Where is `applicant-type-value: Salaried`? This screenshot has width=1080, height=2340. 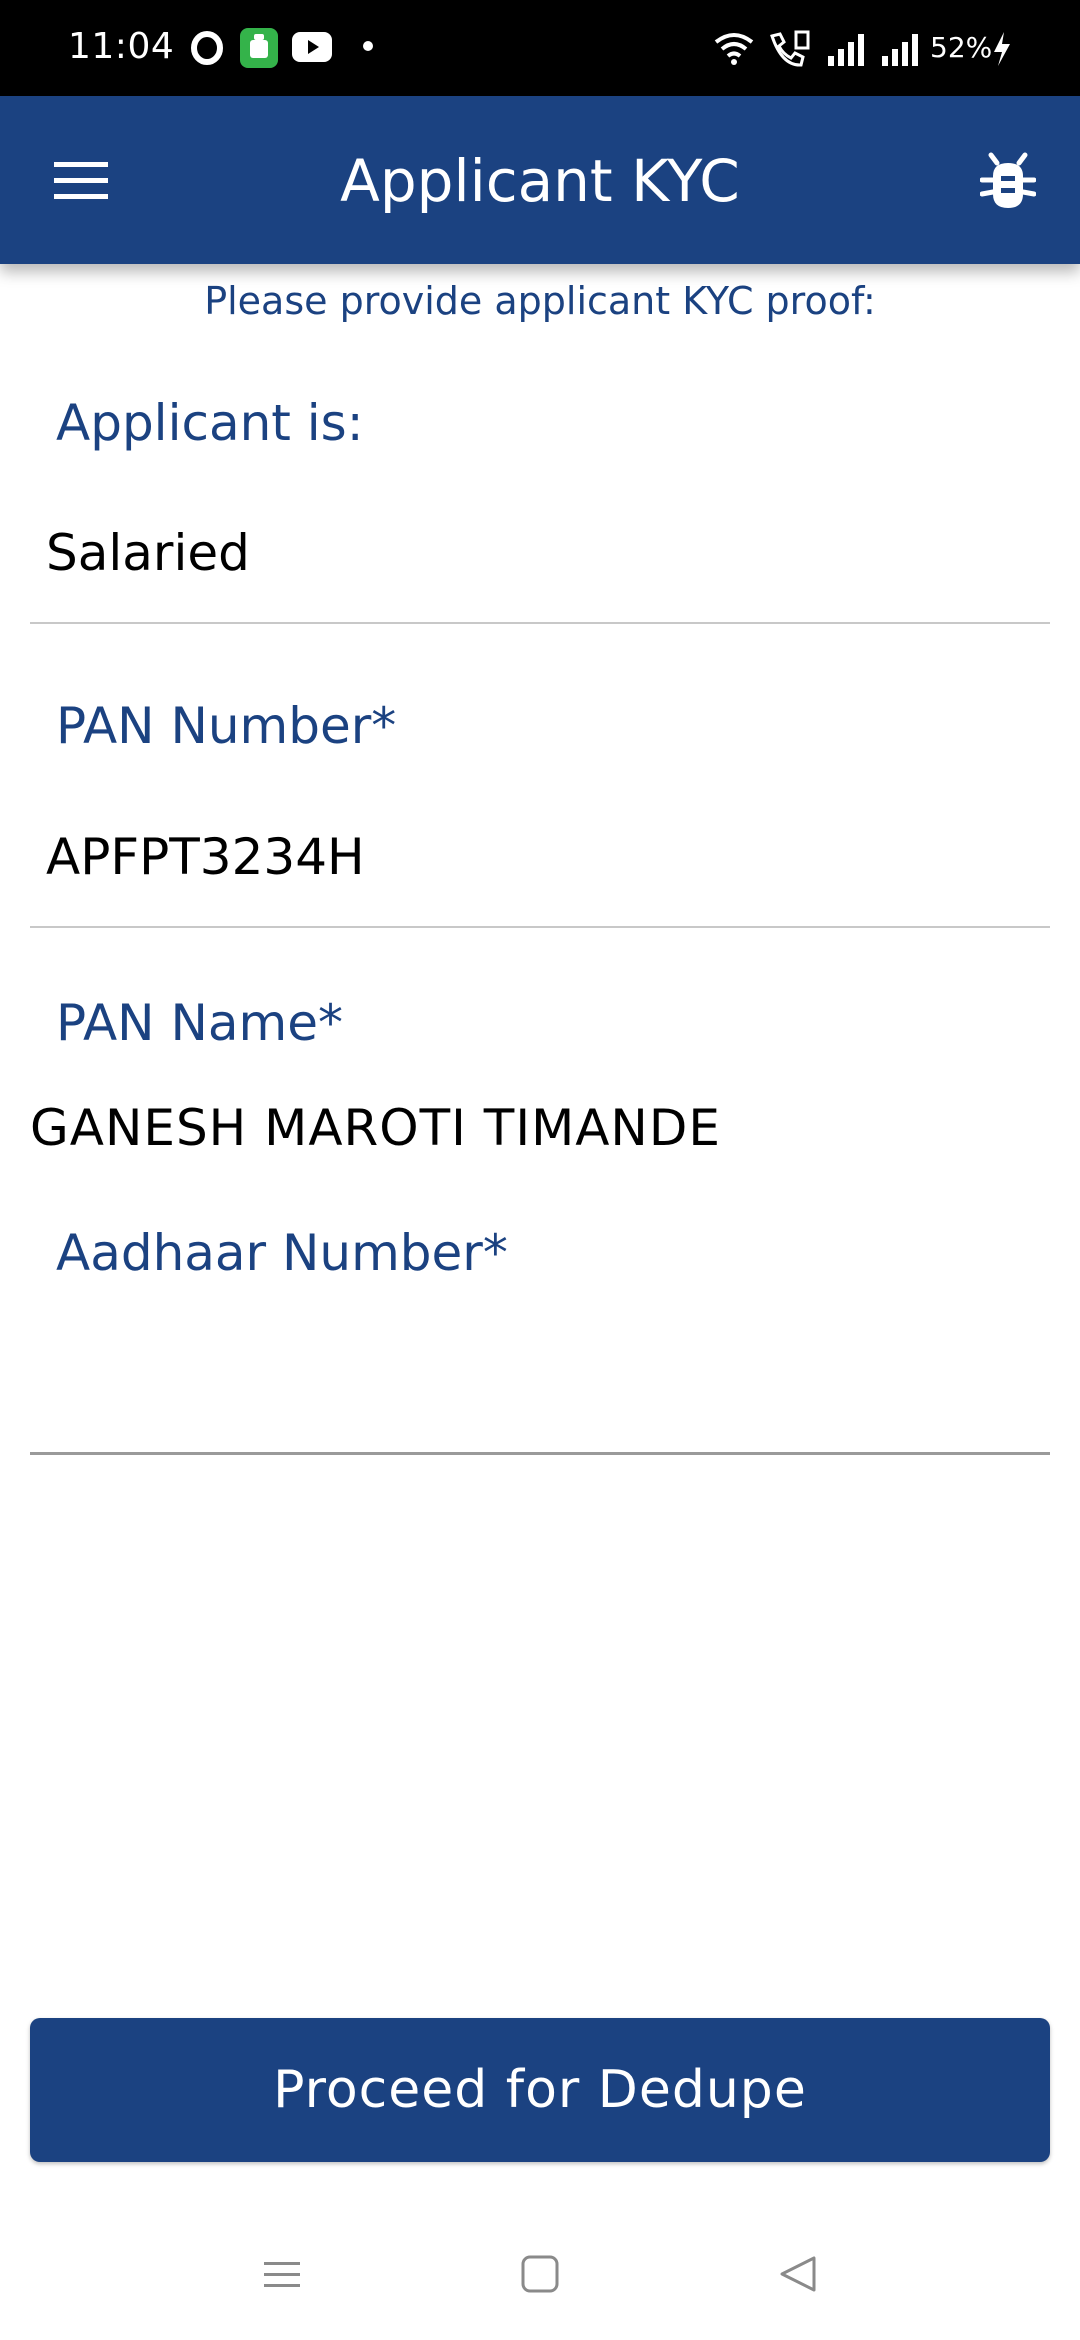 applicant-type-value: Salaried is located at coordinates (148, 553).